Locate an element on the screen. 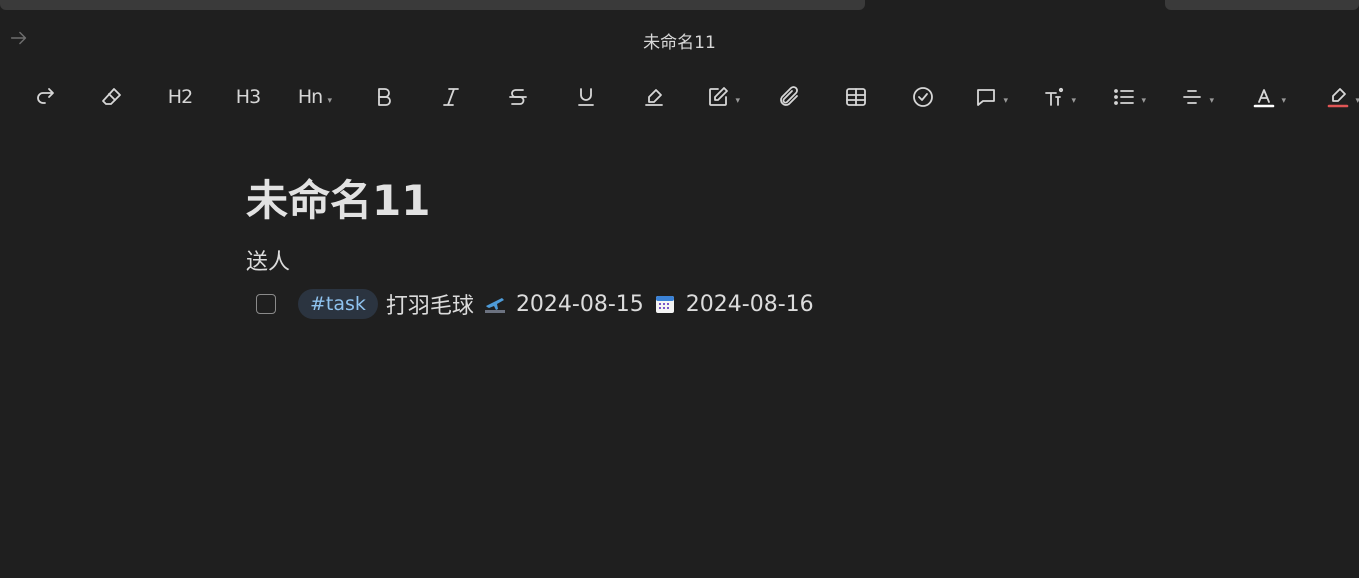 The height and width of the screenshot is (578, 1359). text-style-icon is located at coordinates (1054, 96).